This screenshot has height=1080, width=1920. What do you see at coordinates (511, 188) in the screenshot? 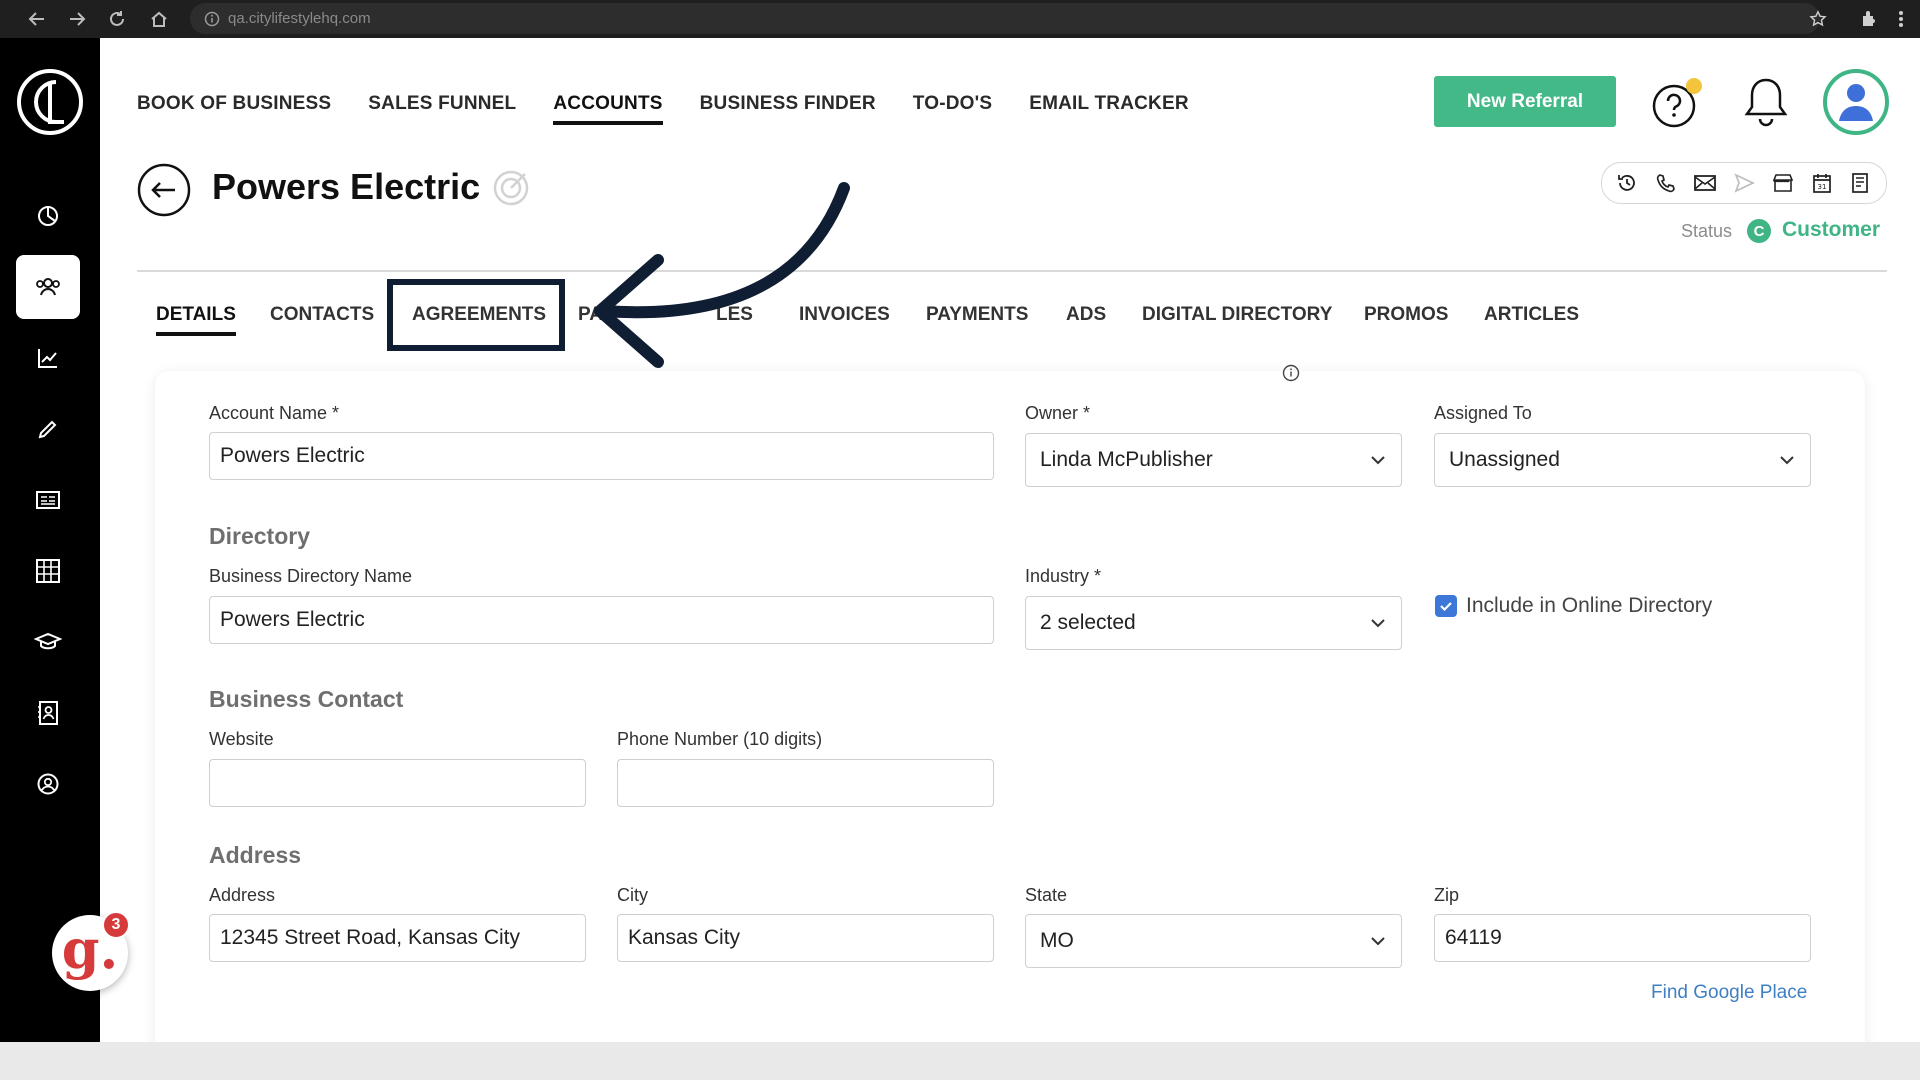
I see `target-icon` at bounding box center [511, 188].